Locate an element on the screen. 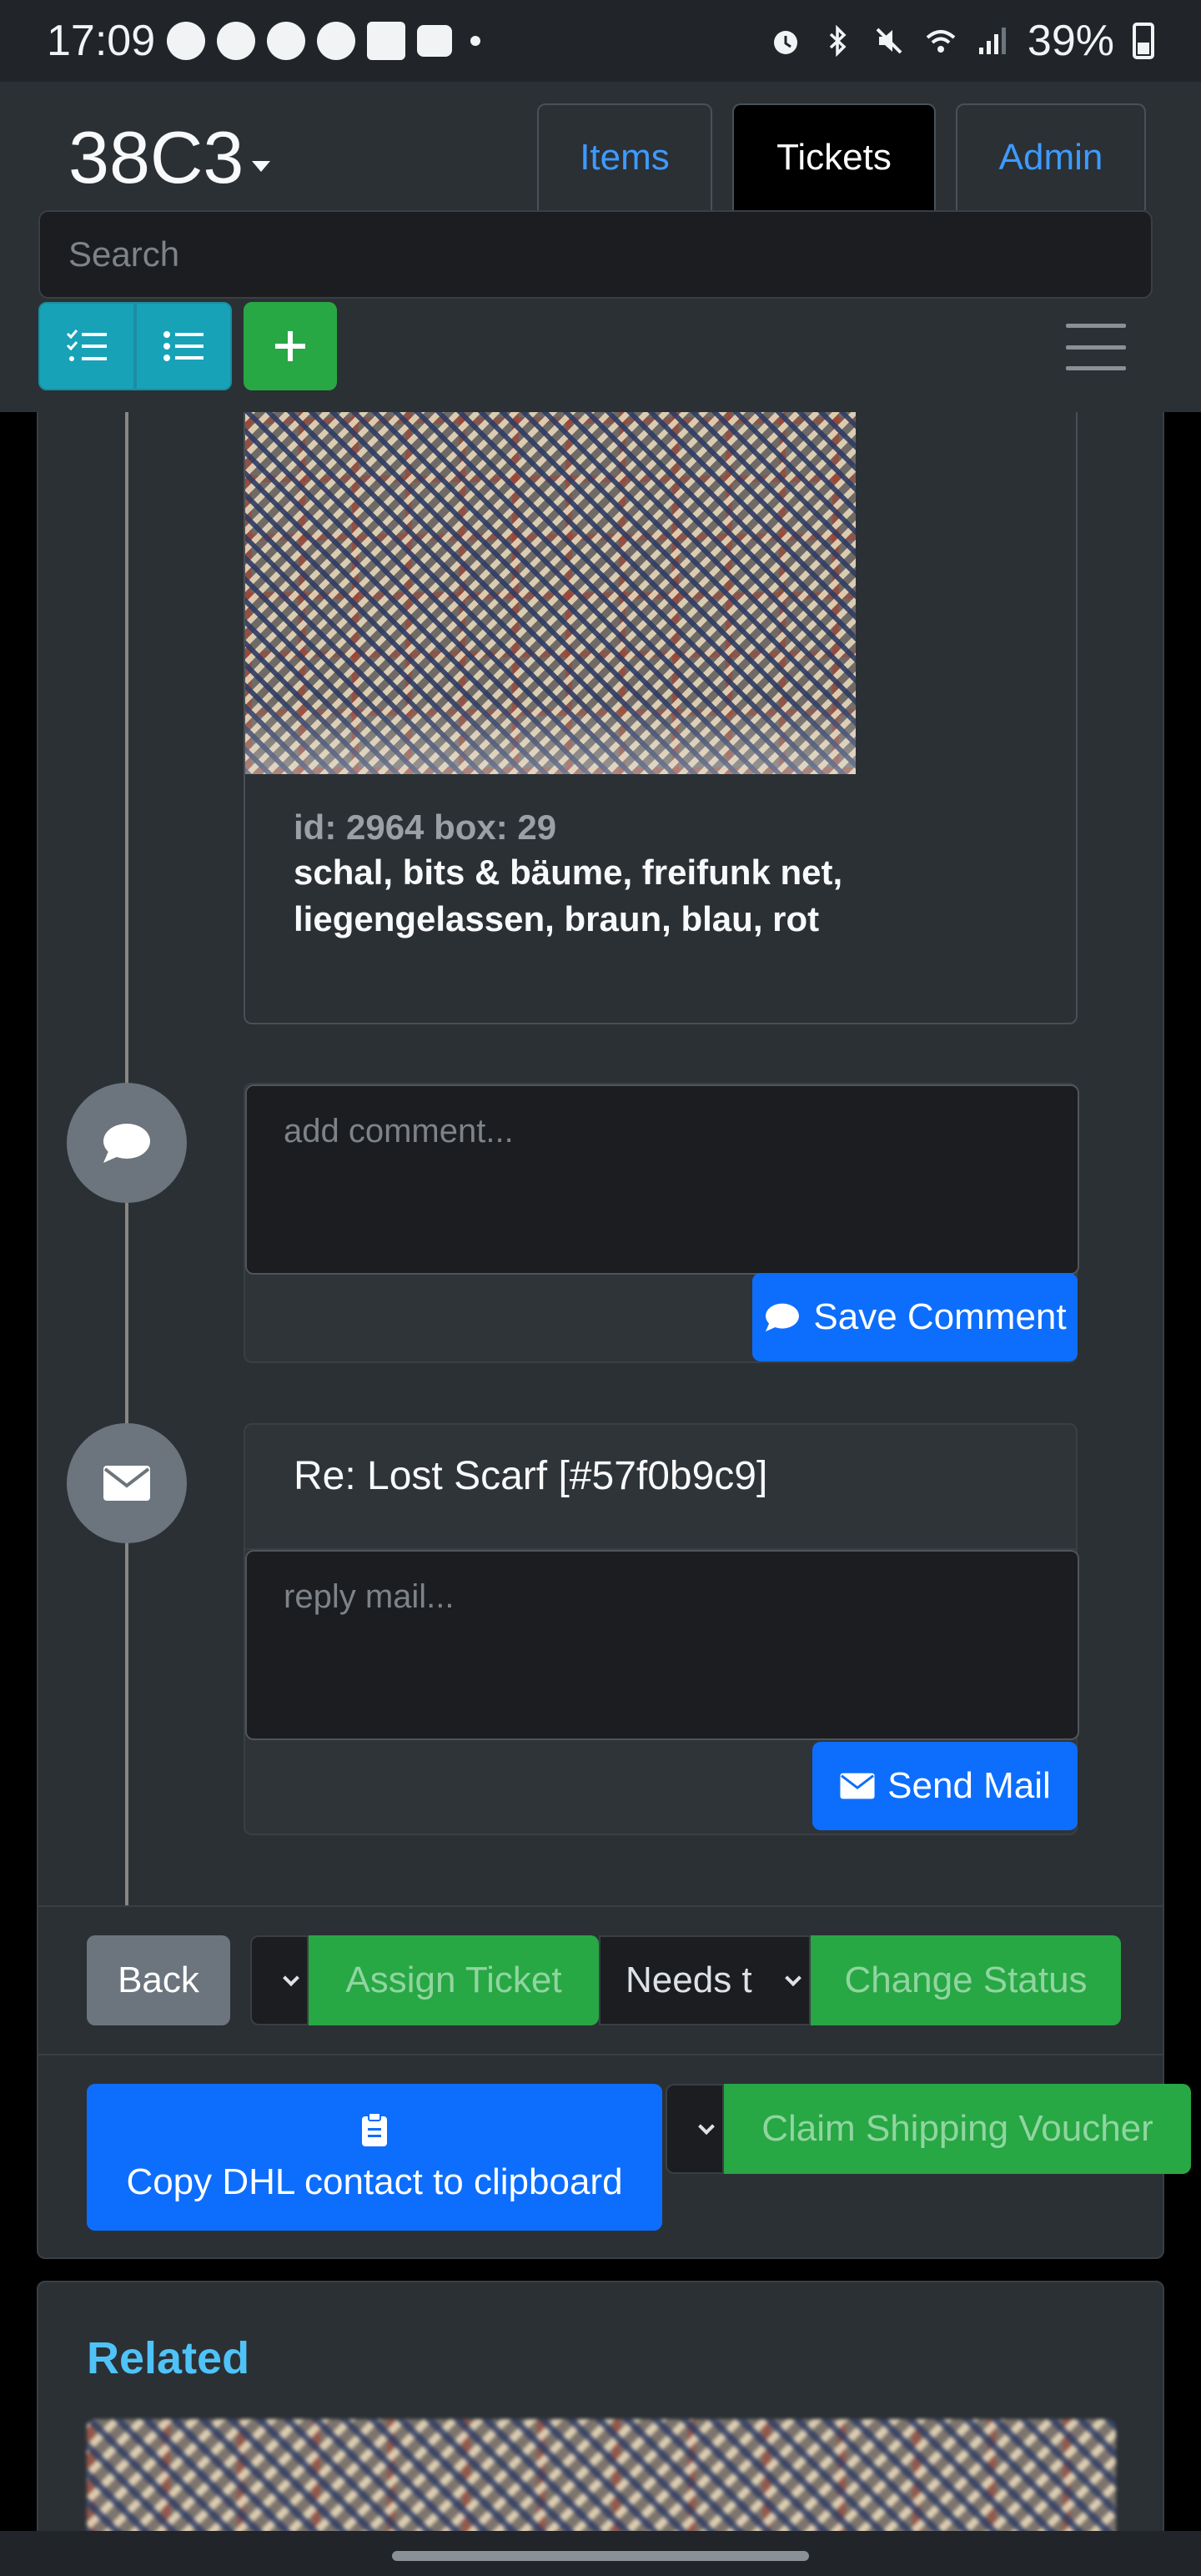  event-selector: 38C3 is located at coordinates (170, 157).